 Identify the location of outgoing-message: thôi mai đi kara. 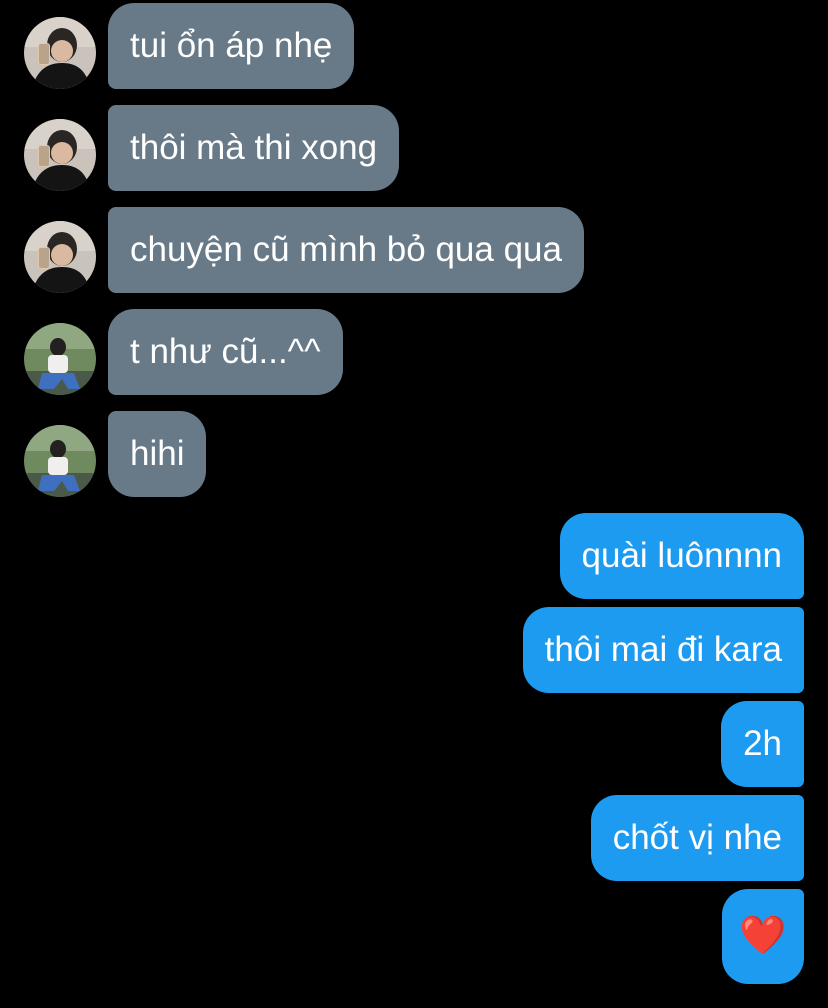
(663, 650).